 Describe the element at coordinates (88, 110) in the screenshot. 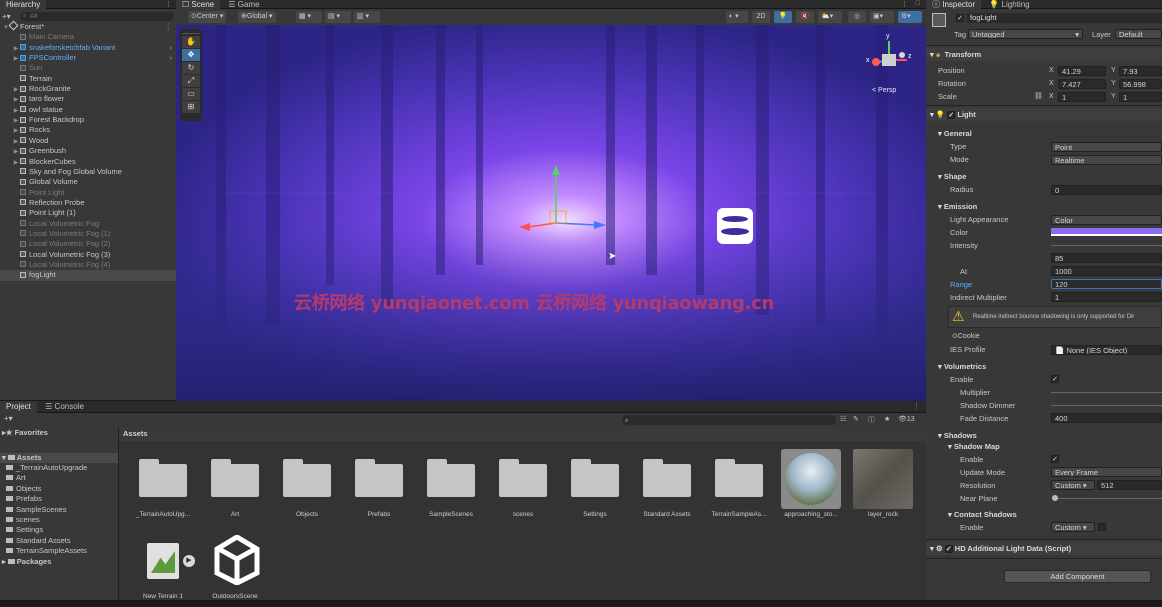

I see `hierarchy-item: ▶ owl statue` at that location.